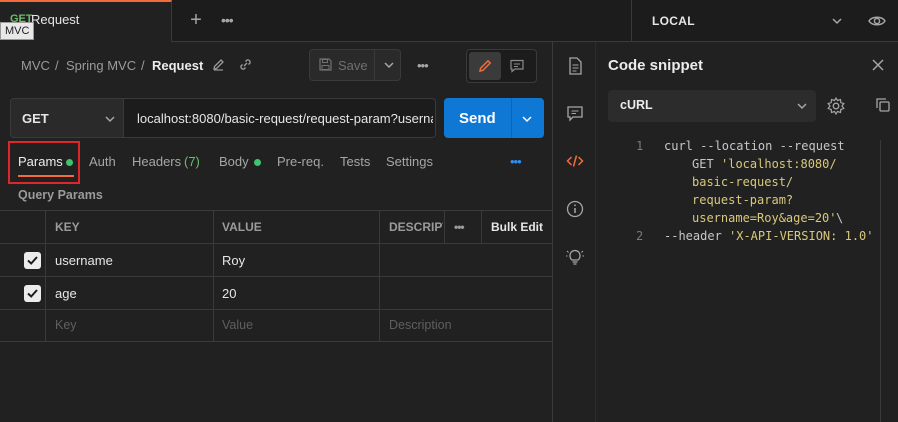  I want to click on tab-tests: Tests, so click(355, 161).